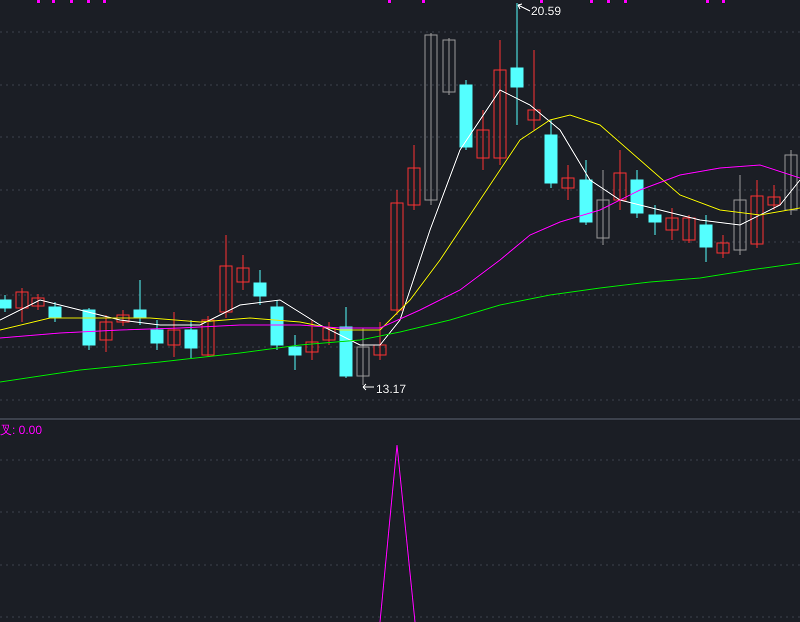 The image size is (800, 622). I want to click on indicator-label: 叉: 0.00, so click(21, 430).